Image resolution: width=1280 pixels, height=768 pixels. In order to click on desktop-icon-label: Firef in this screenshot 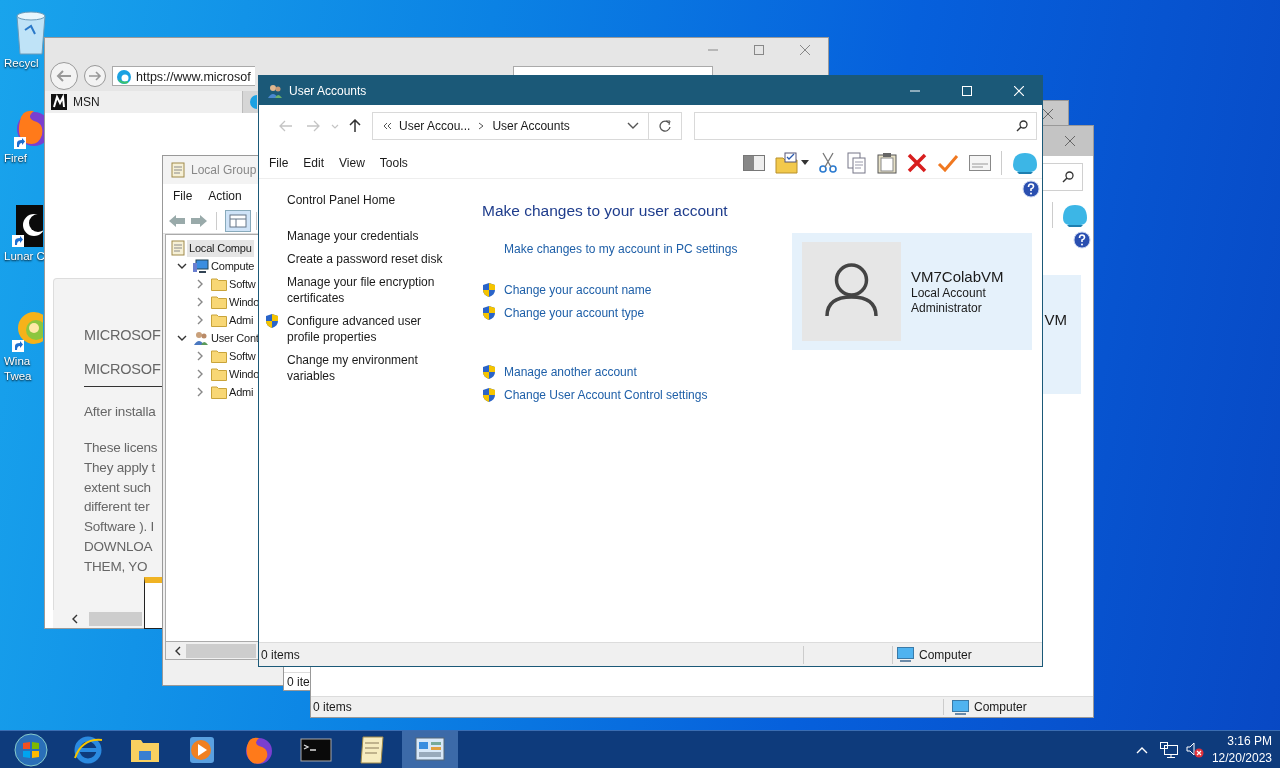, I will do `click(15, 158)`.